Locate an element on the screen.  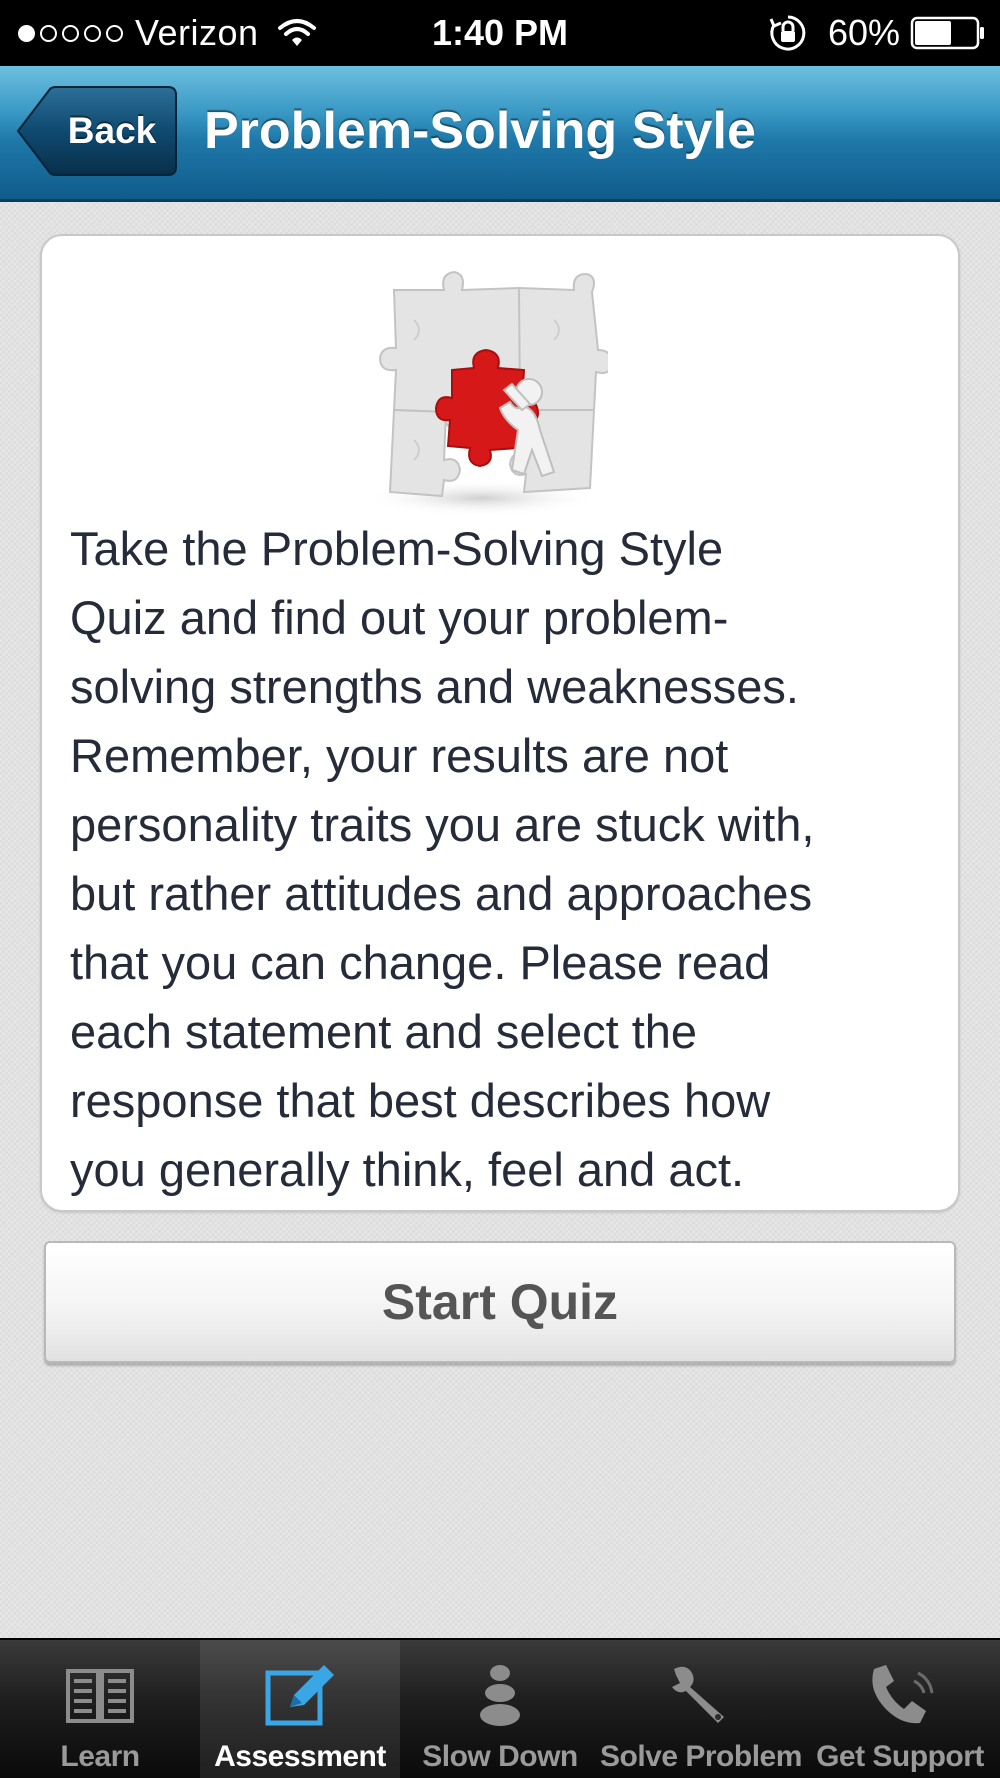
phone-icon is located at coordinates (900, 1695).